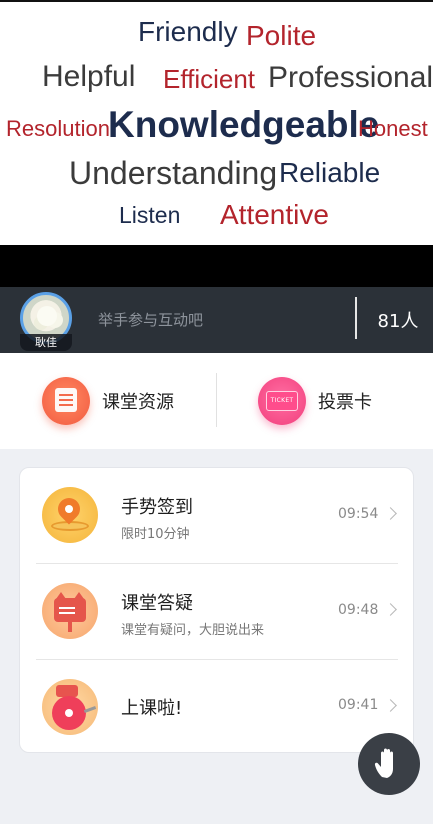  What do you see at coordinates (138, 402) in the screenshot?
I see `class-resources-label: 课堂资源` at bounding box center [138, 402].